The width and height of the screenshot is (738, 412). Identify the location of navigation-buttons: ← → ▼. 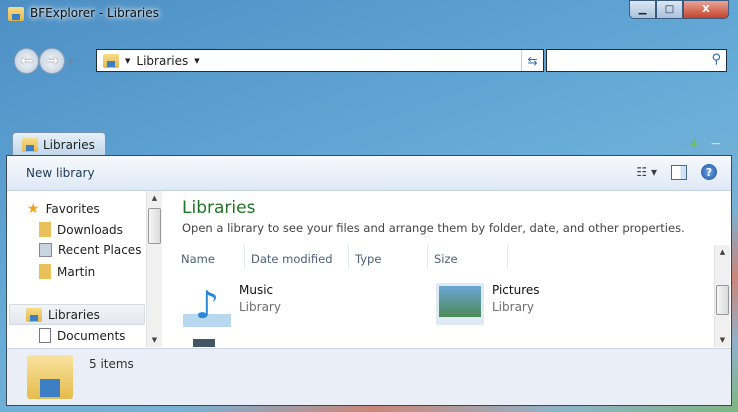
(44, 61).